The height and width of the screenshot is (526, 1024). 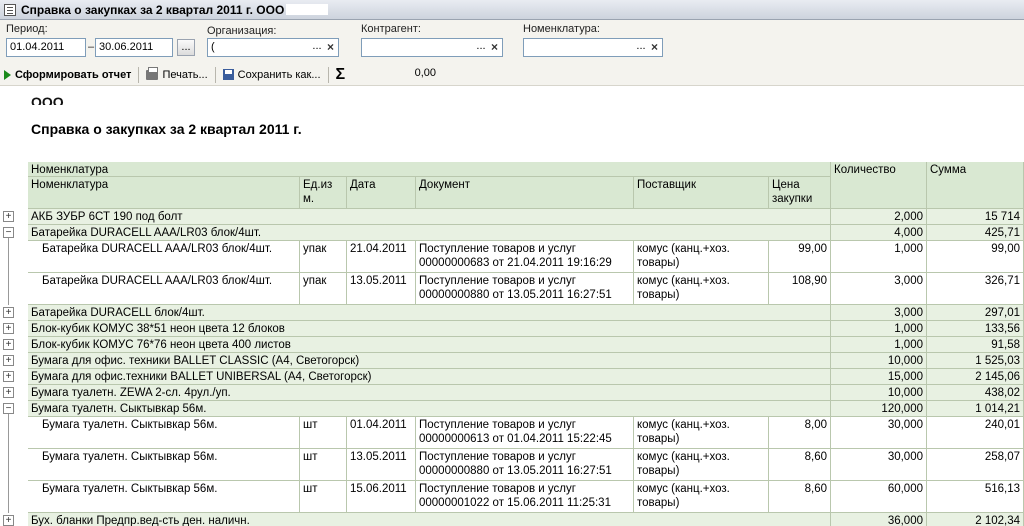 What do you see at coordinates (975, 329) in the screenshot?
I see `group-row-sum: 133,56` at bounding box center [975, 329].